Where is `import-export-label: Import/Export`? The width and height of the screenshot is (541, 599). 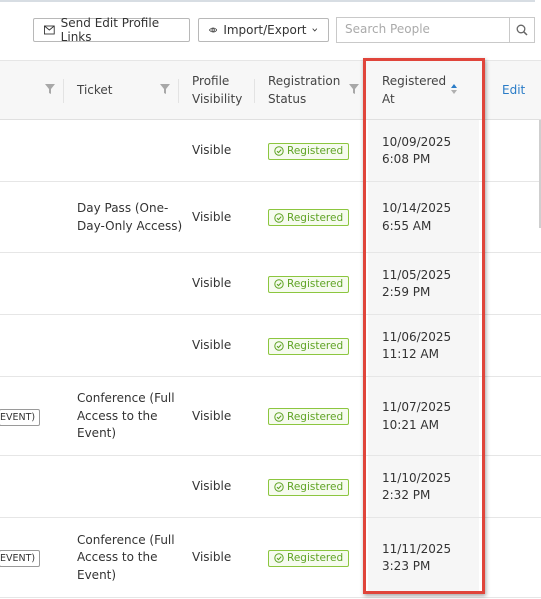
import-export-label: Import/Export is located at coordinates (265, 30).